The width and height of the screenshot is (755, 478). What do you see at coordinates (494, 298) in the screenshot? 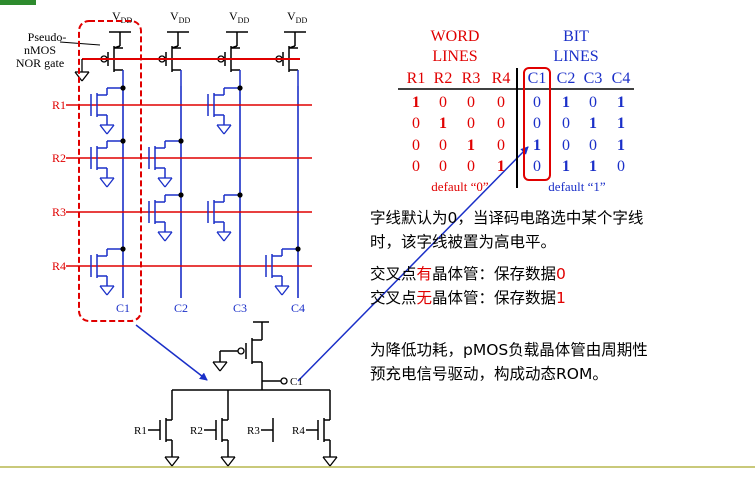
I see `note-without-suffix: 晶体管：保存数据` at bounding box center [494, 298].